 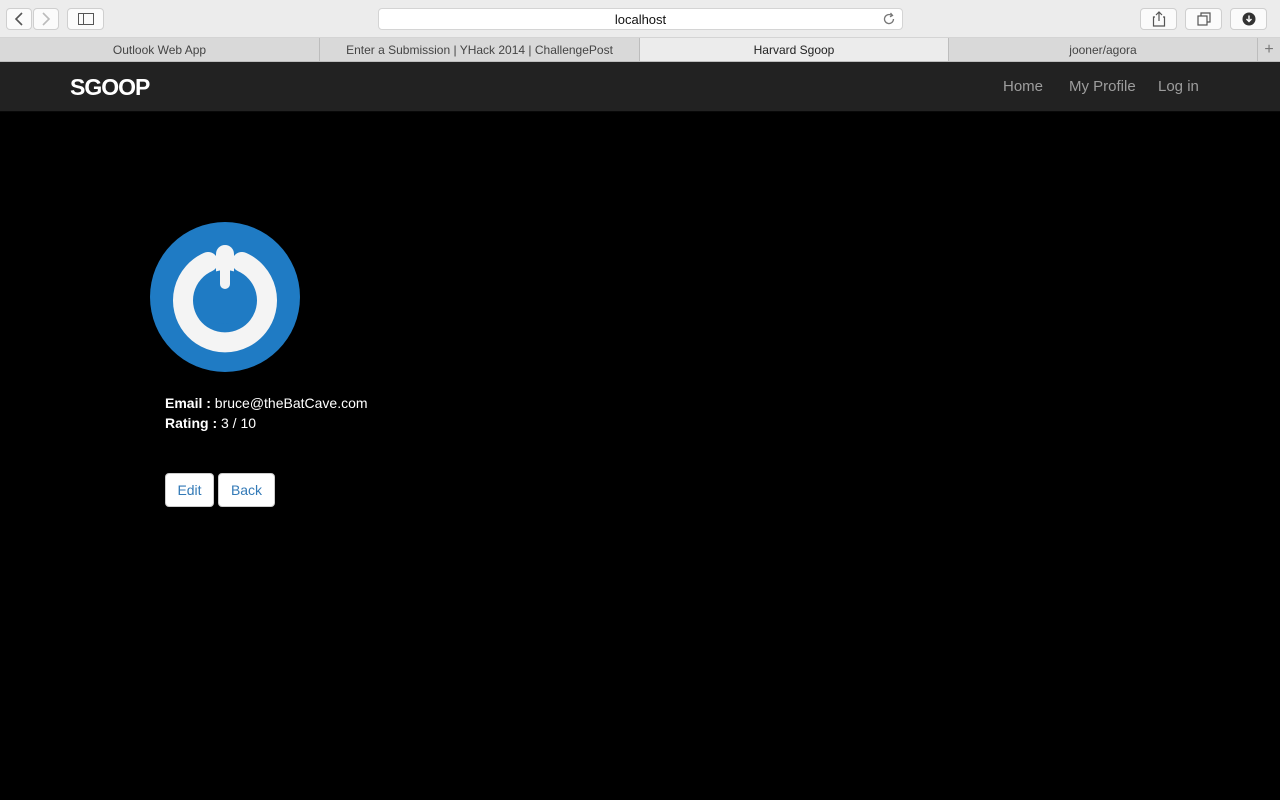 What do you see at coordinates (794, 49) in the screenshot?
I see `tab-harvard-sgoop: Harvard Sgoop` at bounding box center [794, 49].